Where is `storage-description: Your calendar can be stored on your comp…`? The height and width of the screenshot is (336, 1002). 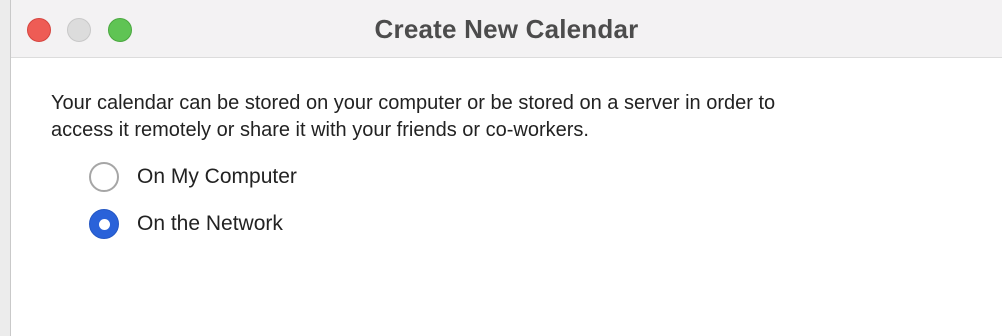
storage-description: Your calendar can be stored on your comp… is located at coordinates (501, 117).